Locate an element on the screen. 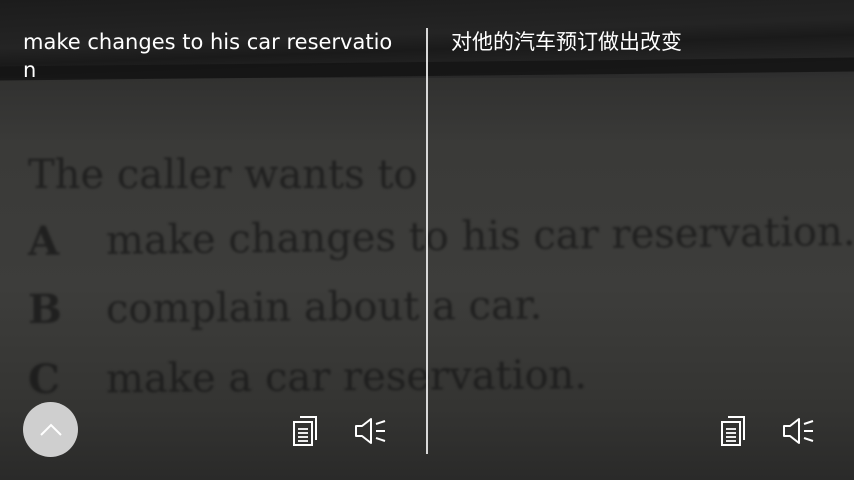 The width and height of the screenshot is (854, 480). copy-translation-button is located at coordinates (733, 431).